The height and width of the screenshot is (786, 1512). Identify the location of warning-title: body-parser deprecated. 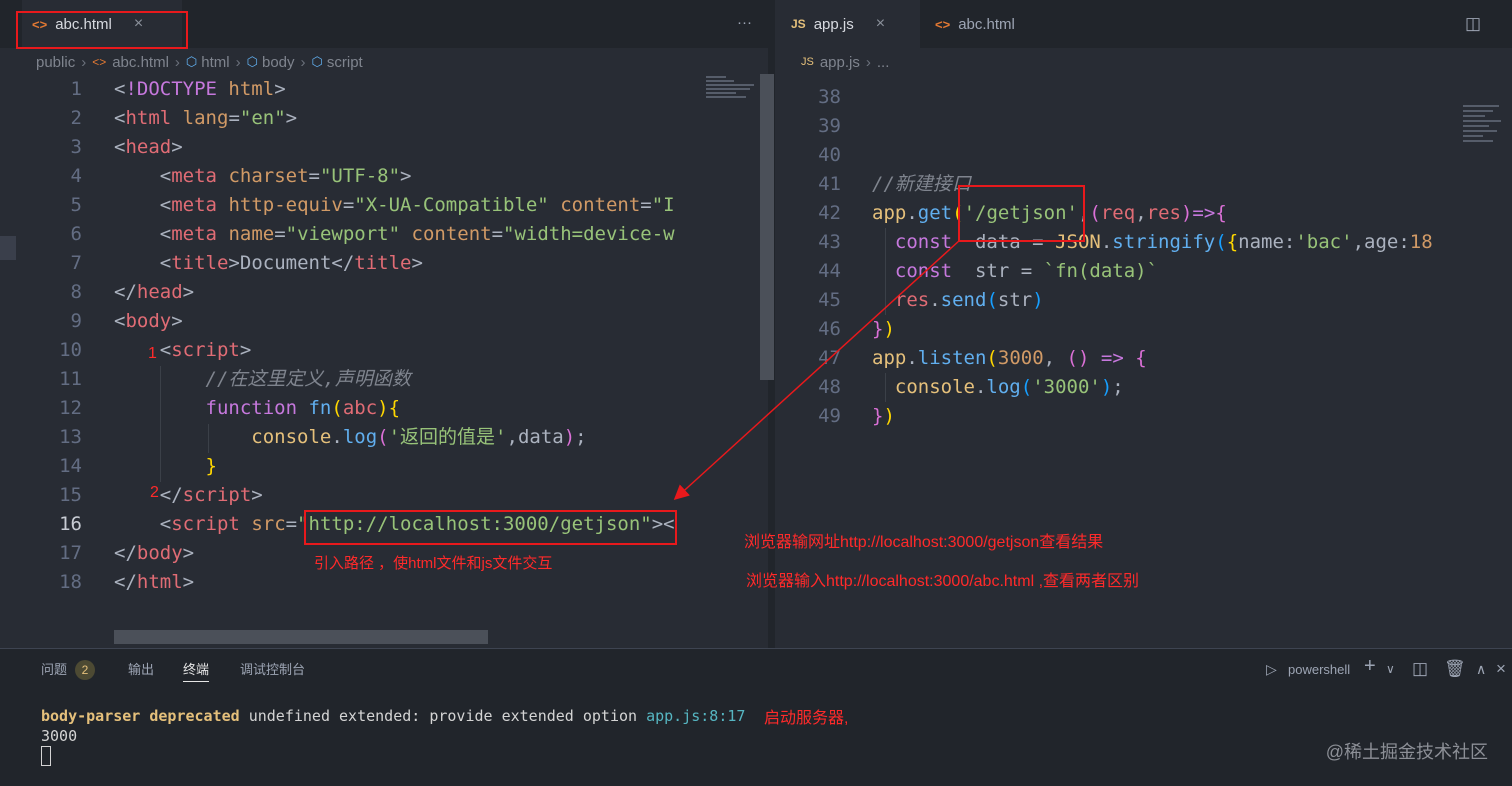
(140, 716).